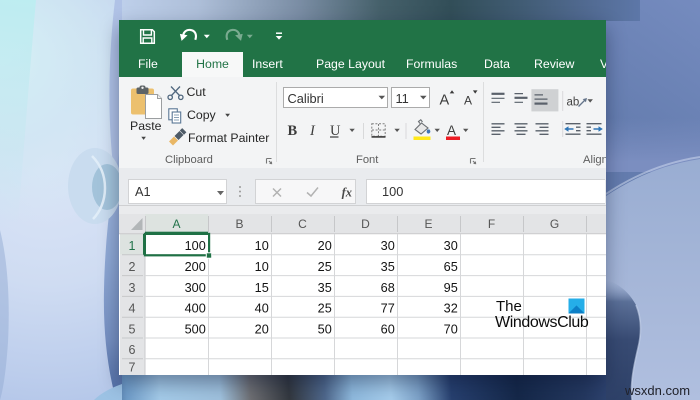 The width and height of the screenshot is (700, 400). What do you see at coordinates (132, 368) in the screenshot?
I see `svg-text: 7` at bounding box center [132, 368].